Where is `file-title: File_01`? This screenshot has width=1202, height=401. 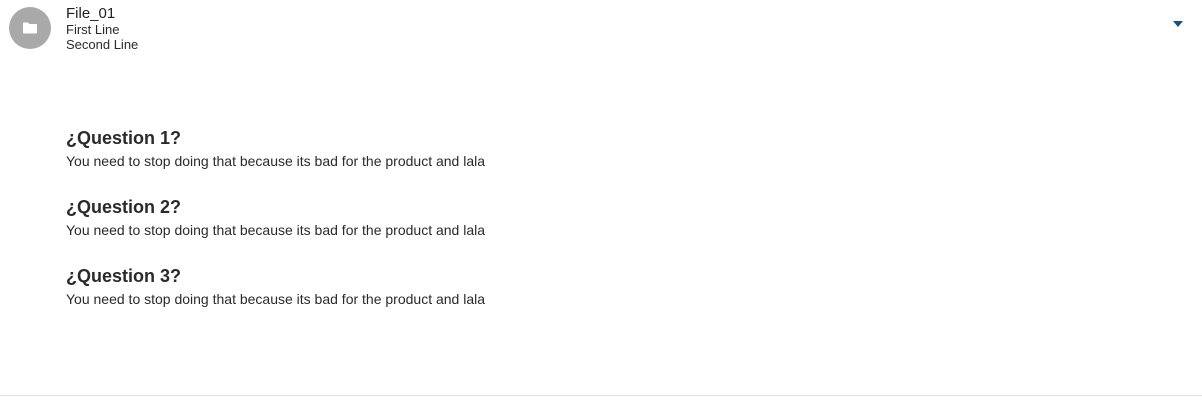 file-title: File_01 is located at coordinates (91, 13).